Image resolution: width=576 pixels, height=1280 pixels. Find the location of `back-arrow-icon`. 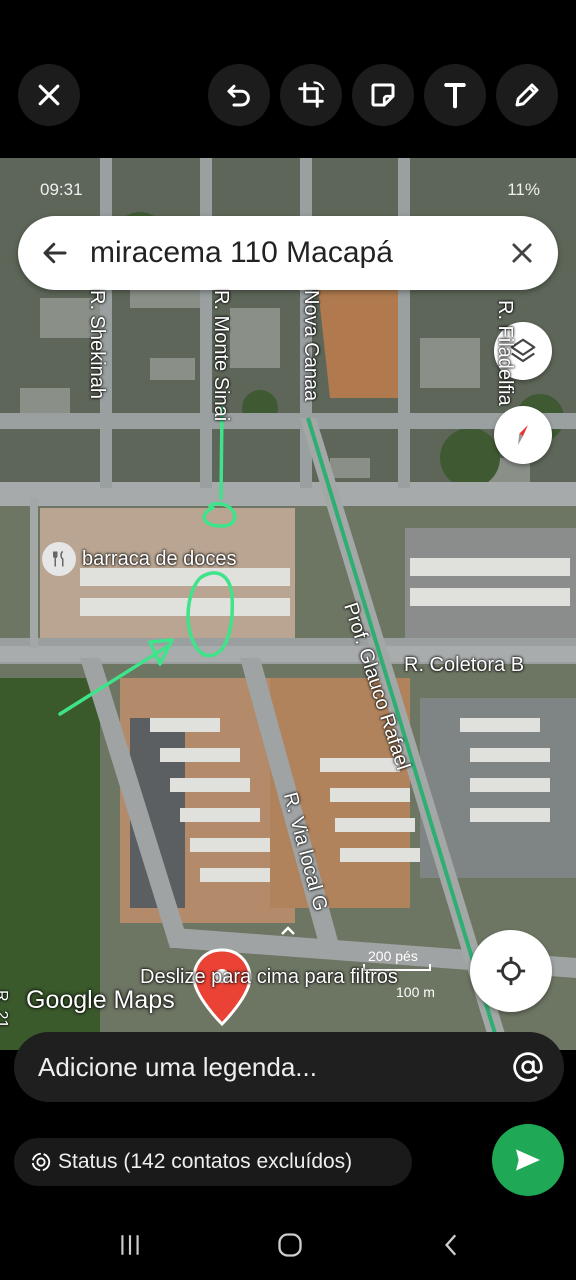

back-arrow-icon is located at coordinates (55, 253).